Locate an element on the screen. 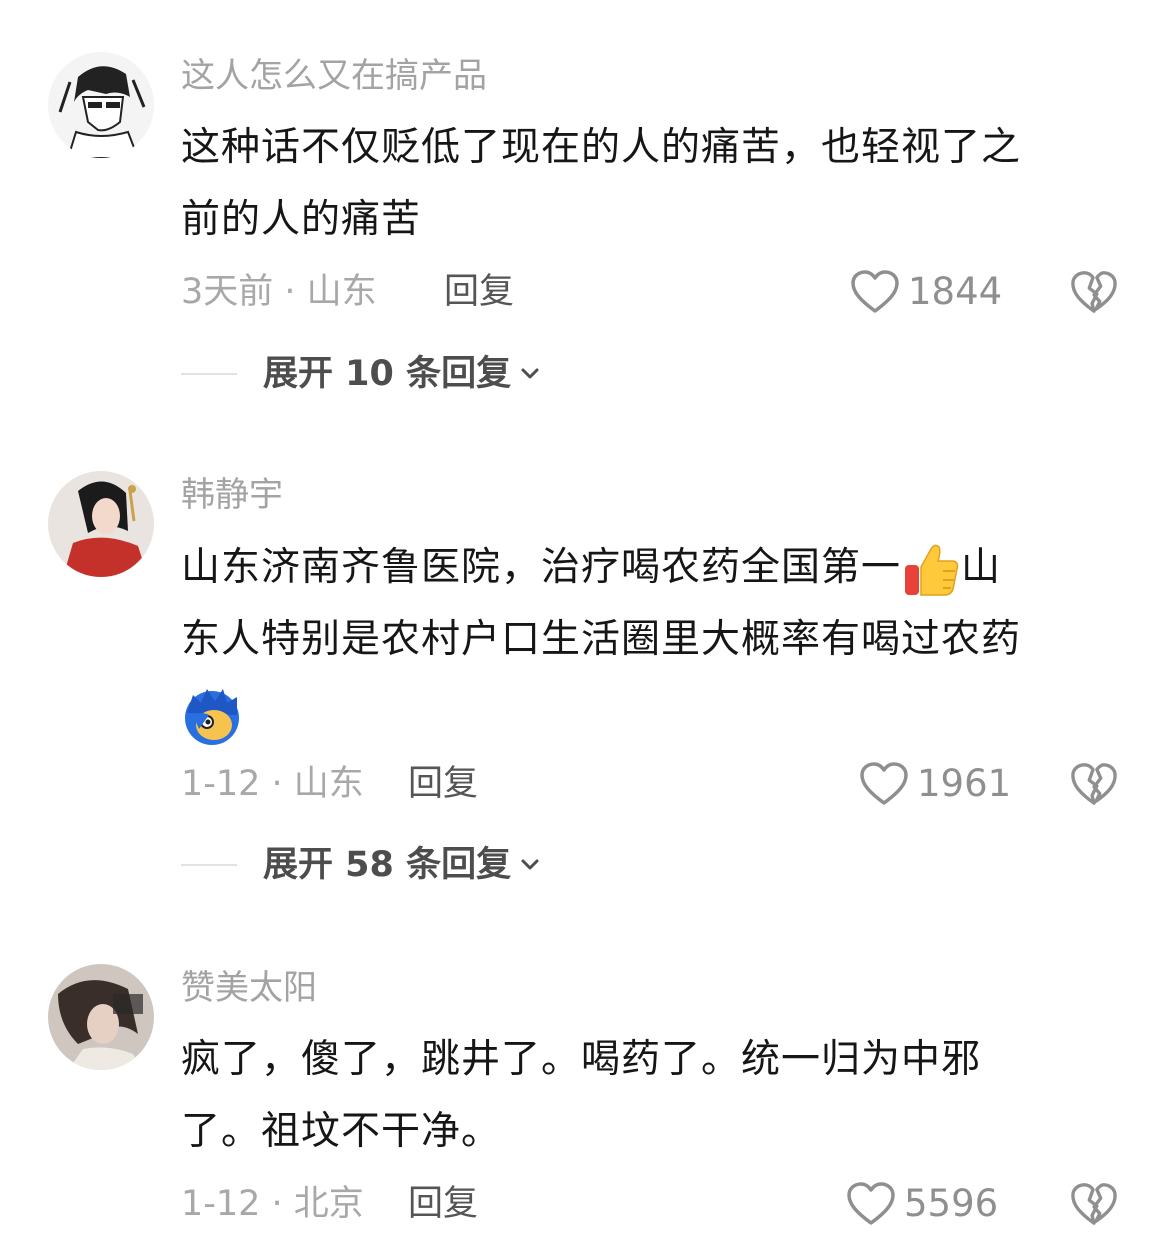  like-button: 1961 is located at coordinates (935, 784).